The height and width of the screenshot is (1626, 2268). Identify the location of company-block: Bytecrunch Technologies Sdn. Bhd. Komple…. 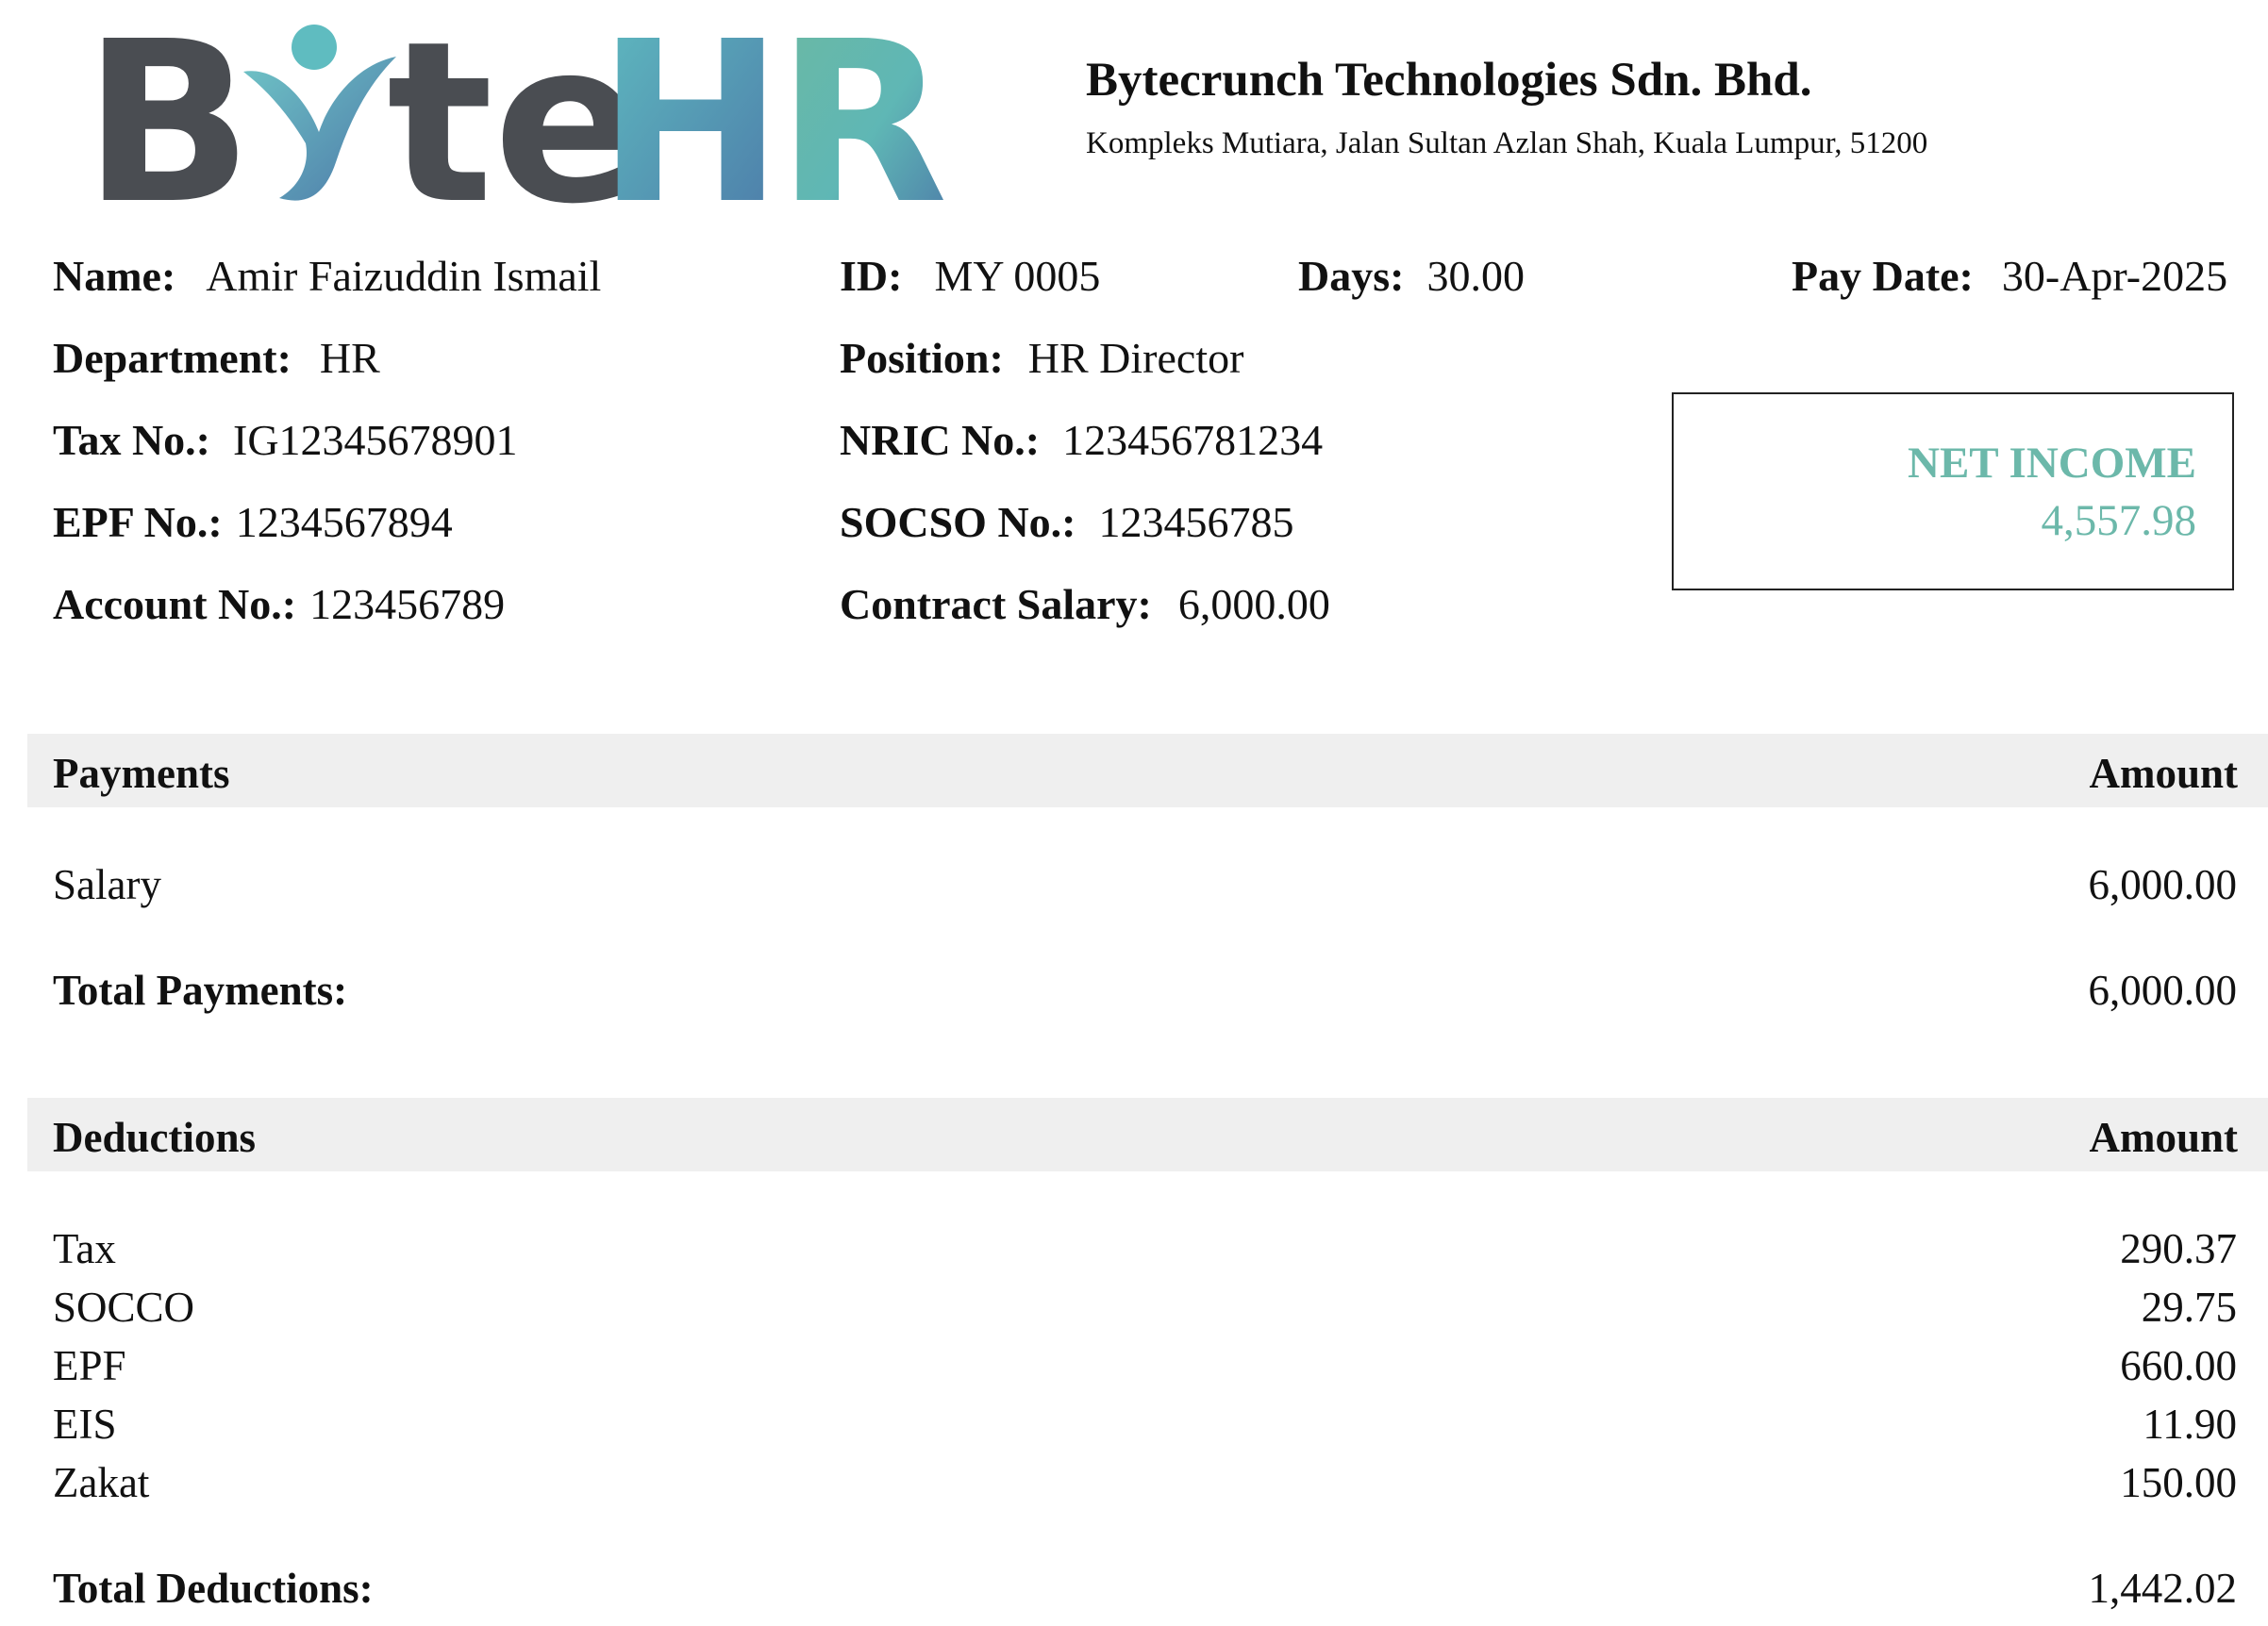
(1507, 107).